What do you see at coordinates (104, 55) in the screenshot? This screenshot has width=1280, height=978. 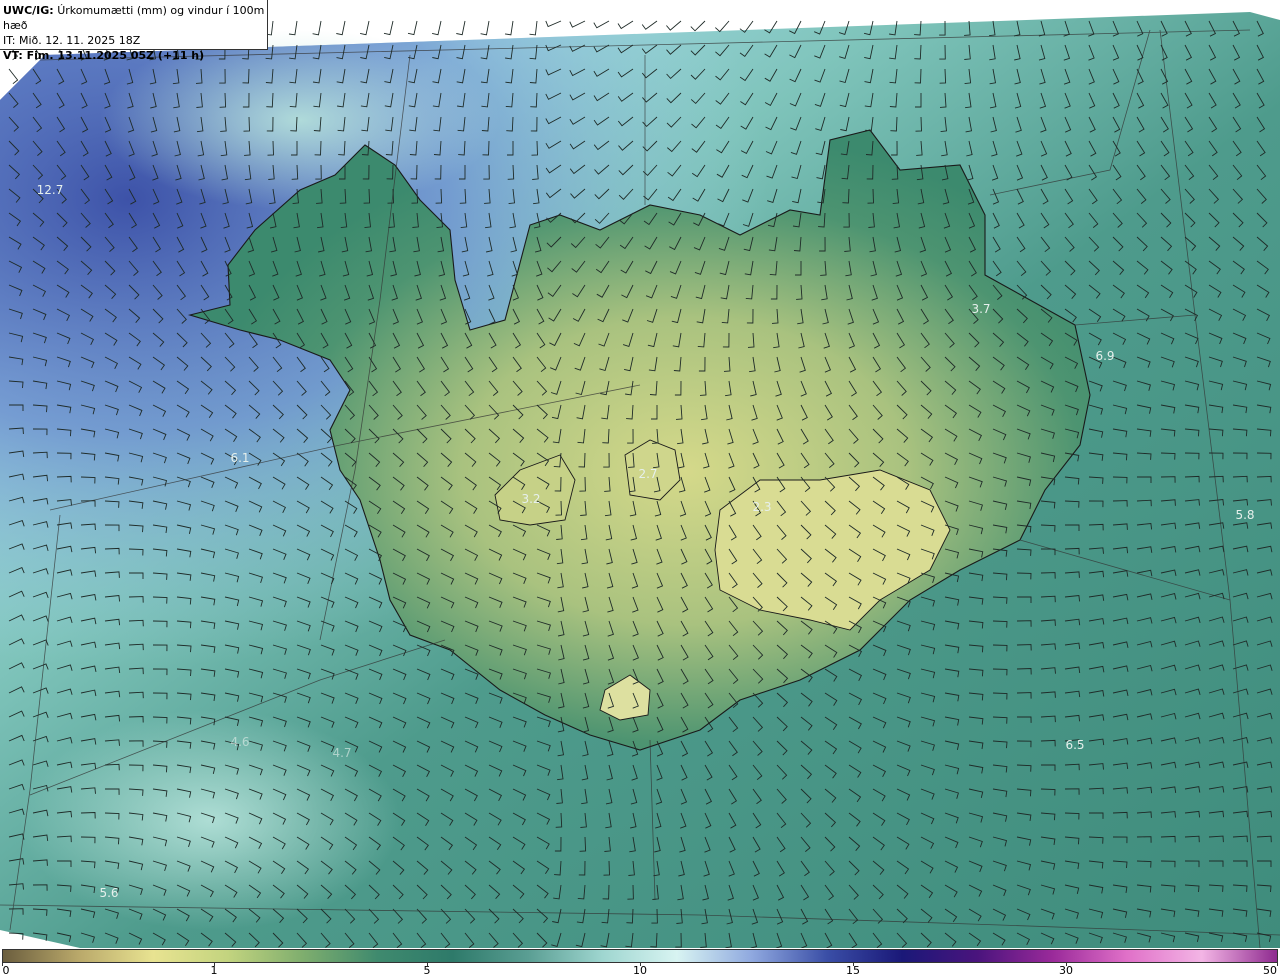 I see `valid-time: VT: Fim. 13.11.2025 05Z (+11 h)` at bounding box center [104, 55].